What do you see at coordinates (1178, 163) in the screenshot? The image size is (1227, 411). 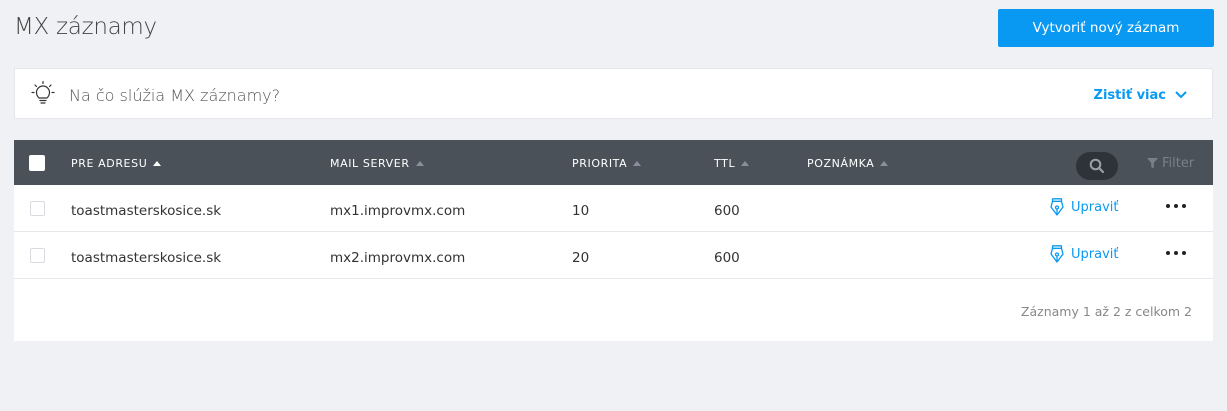 I see `filter-label: Filter` at bounding box center [1178, 163].